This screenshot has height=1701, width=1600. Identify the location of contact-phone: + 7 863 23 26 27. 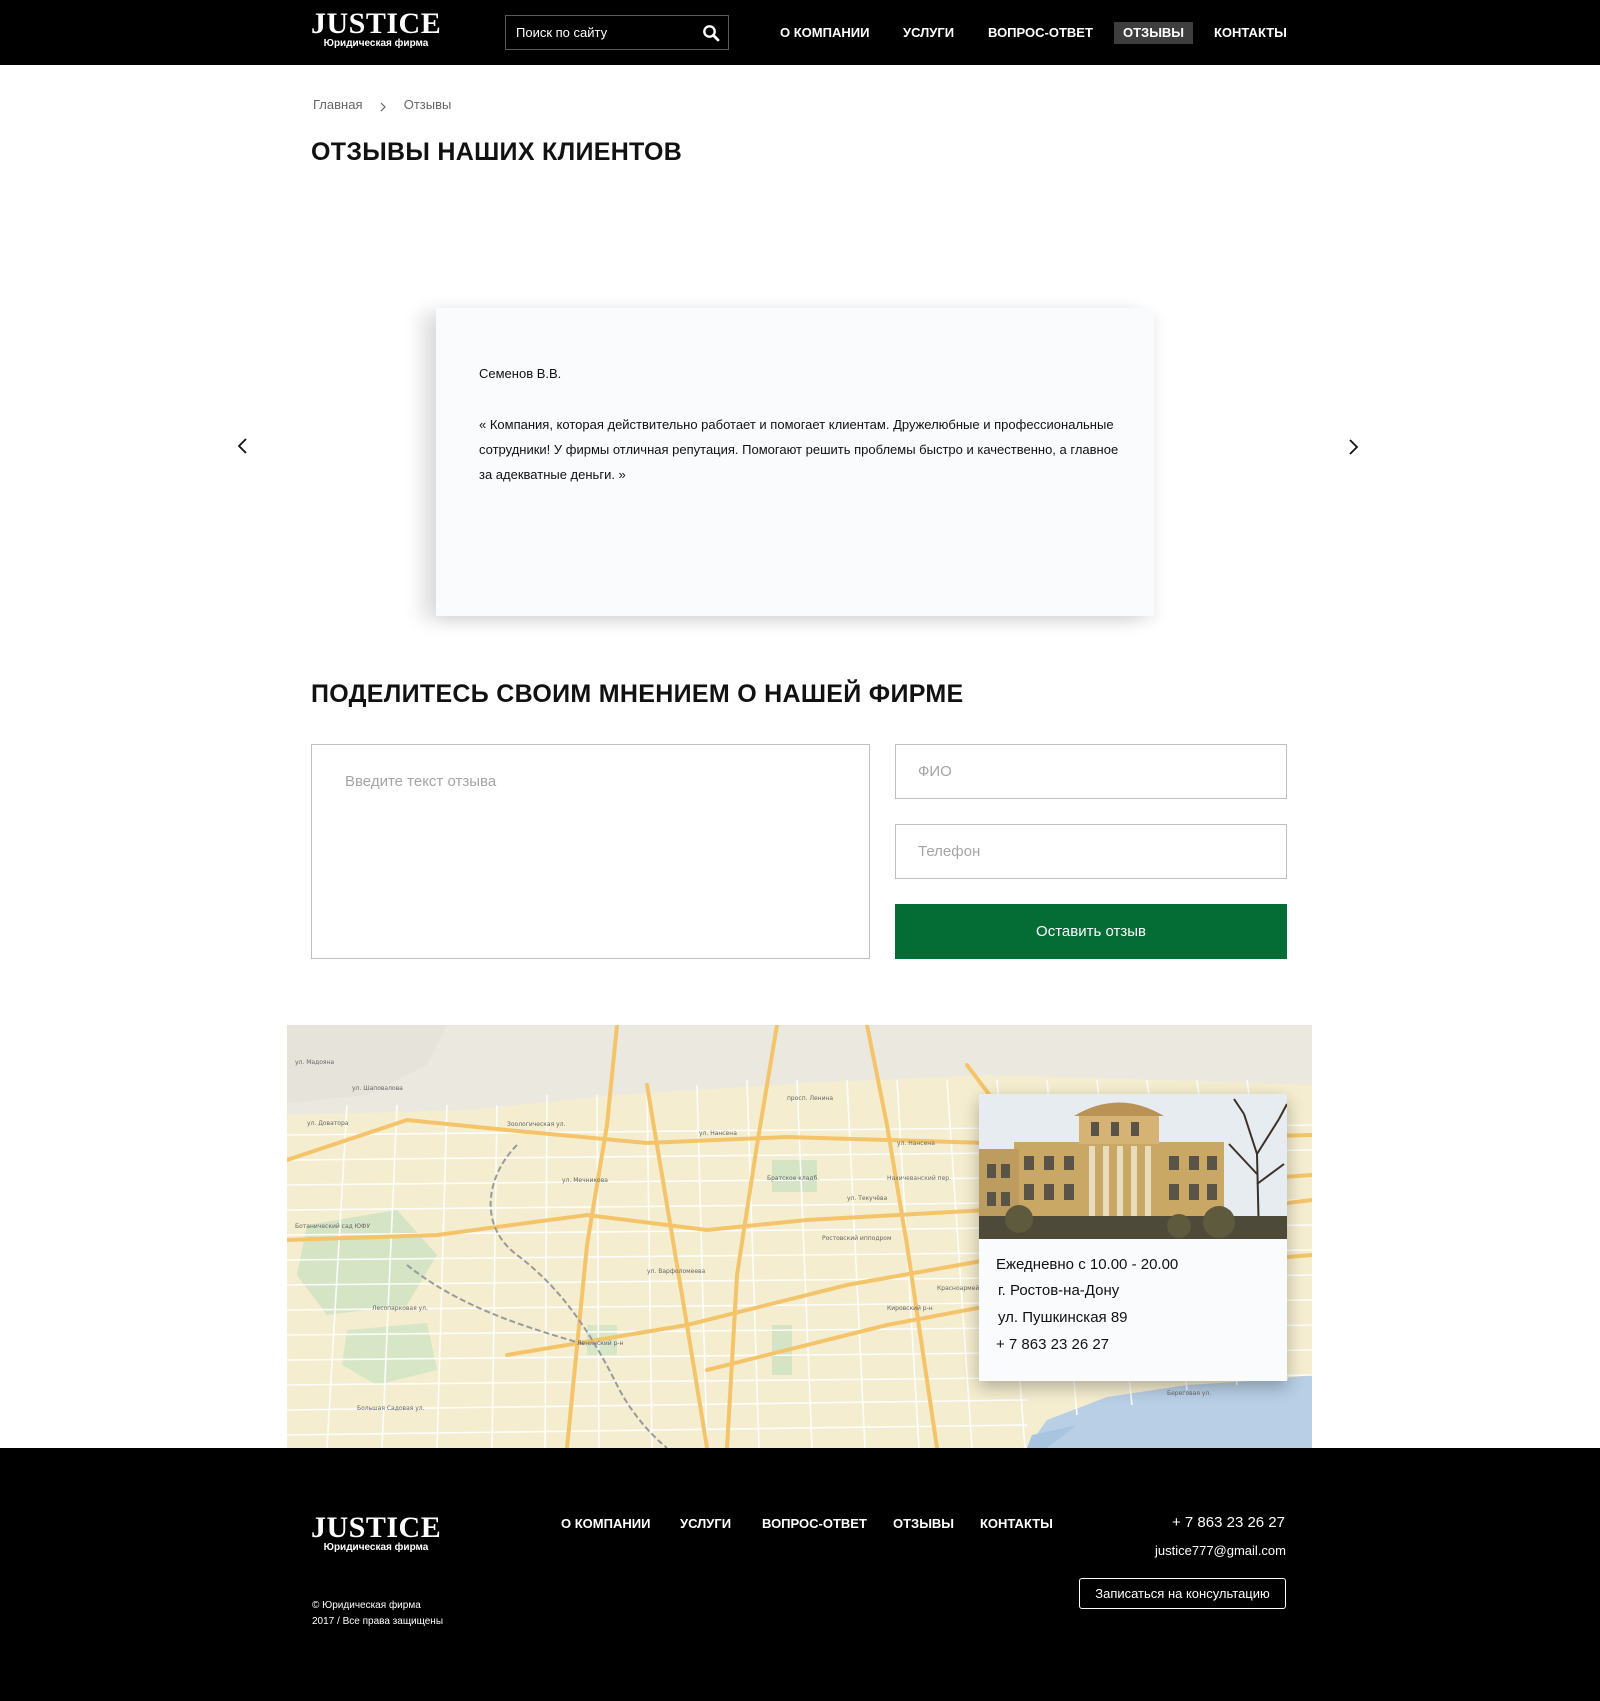
(1052, 1344).